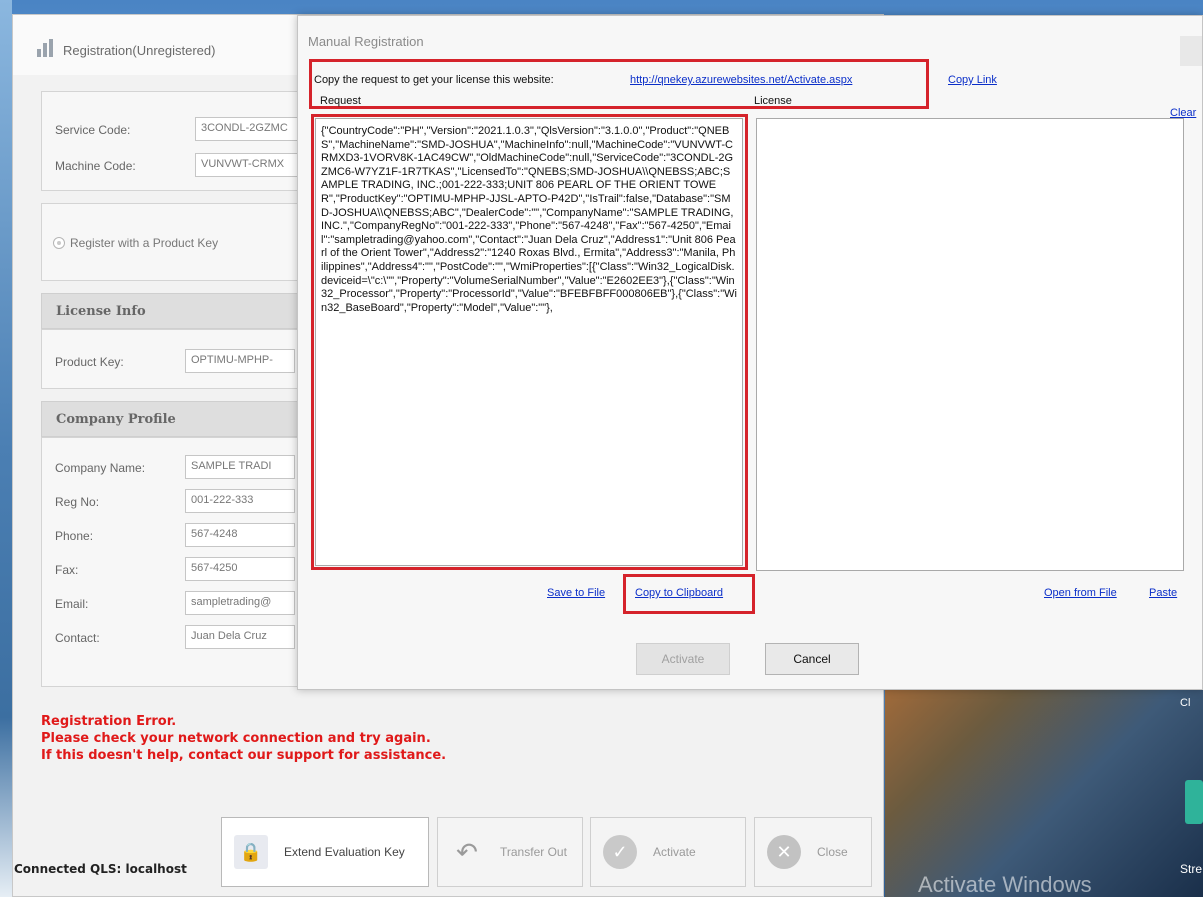  Describe the element at coordinates (171, 311) in the screenshot. I see `license-info-heading: License Info` at that location.